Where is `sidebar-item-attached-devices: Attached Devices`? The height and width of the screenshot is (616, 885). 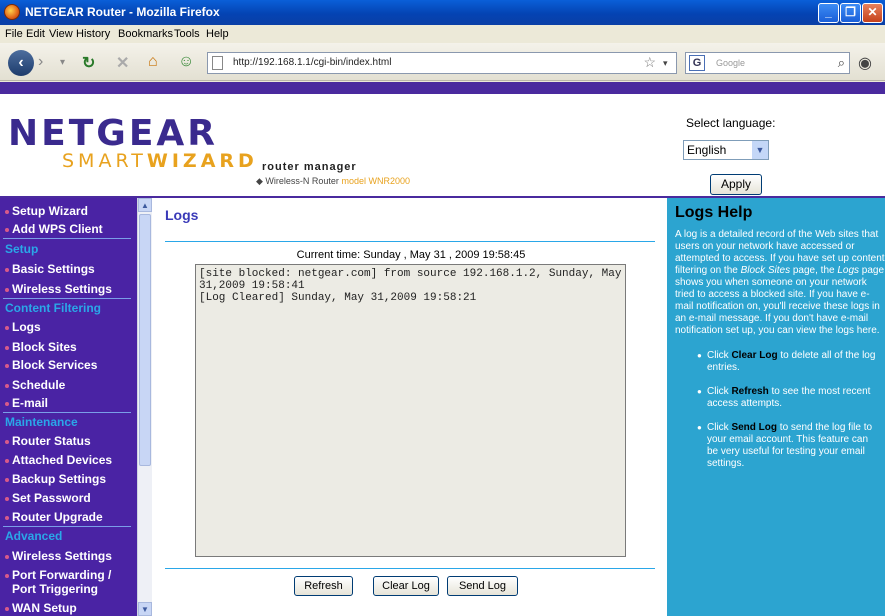 sidebar-item-attached-devices: Attached Devices is located at coordinates (62, 460).